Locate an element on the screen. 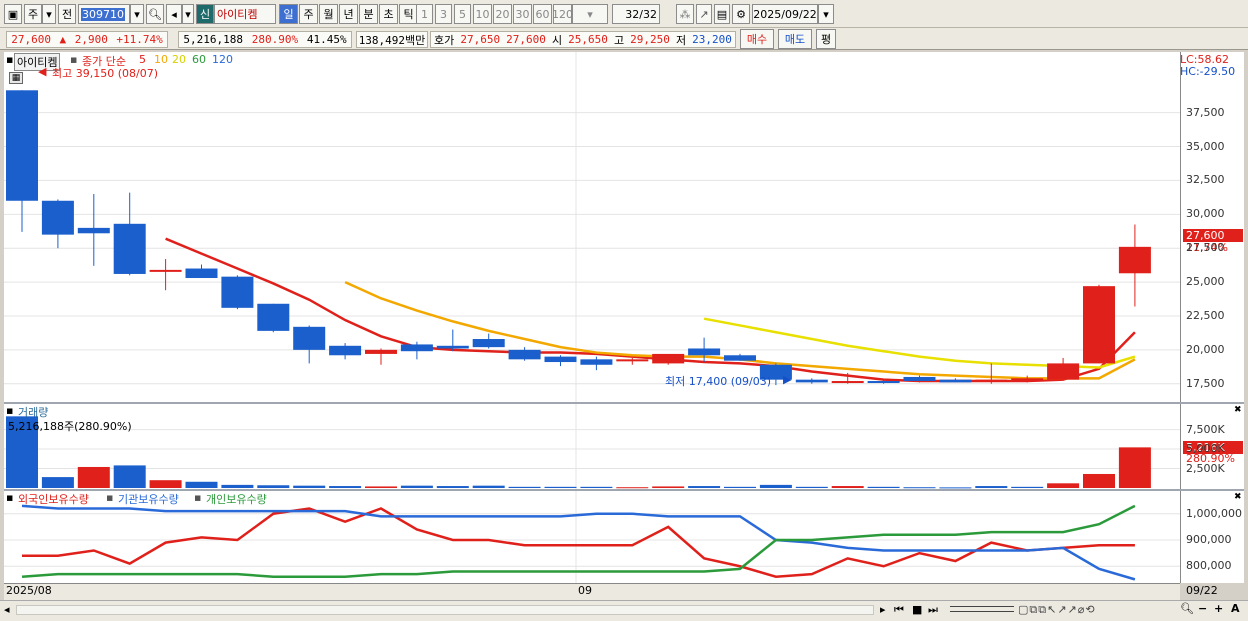 This screenshot has height=621, width=1248. zoom-in-icon: + is located at coordinates (1218, 608).